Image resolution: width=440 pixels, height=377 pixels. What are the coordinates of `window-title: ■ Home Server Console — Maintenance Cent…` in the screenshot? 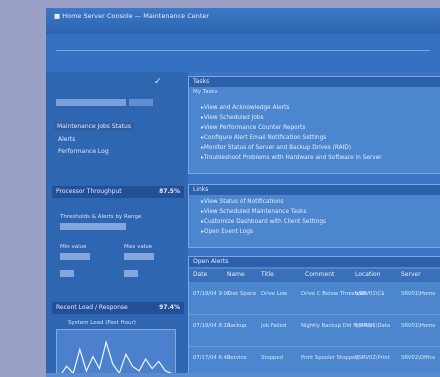 It's located at (132, 16).